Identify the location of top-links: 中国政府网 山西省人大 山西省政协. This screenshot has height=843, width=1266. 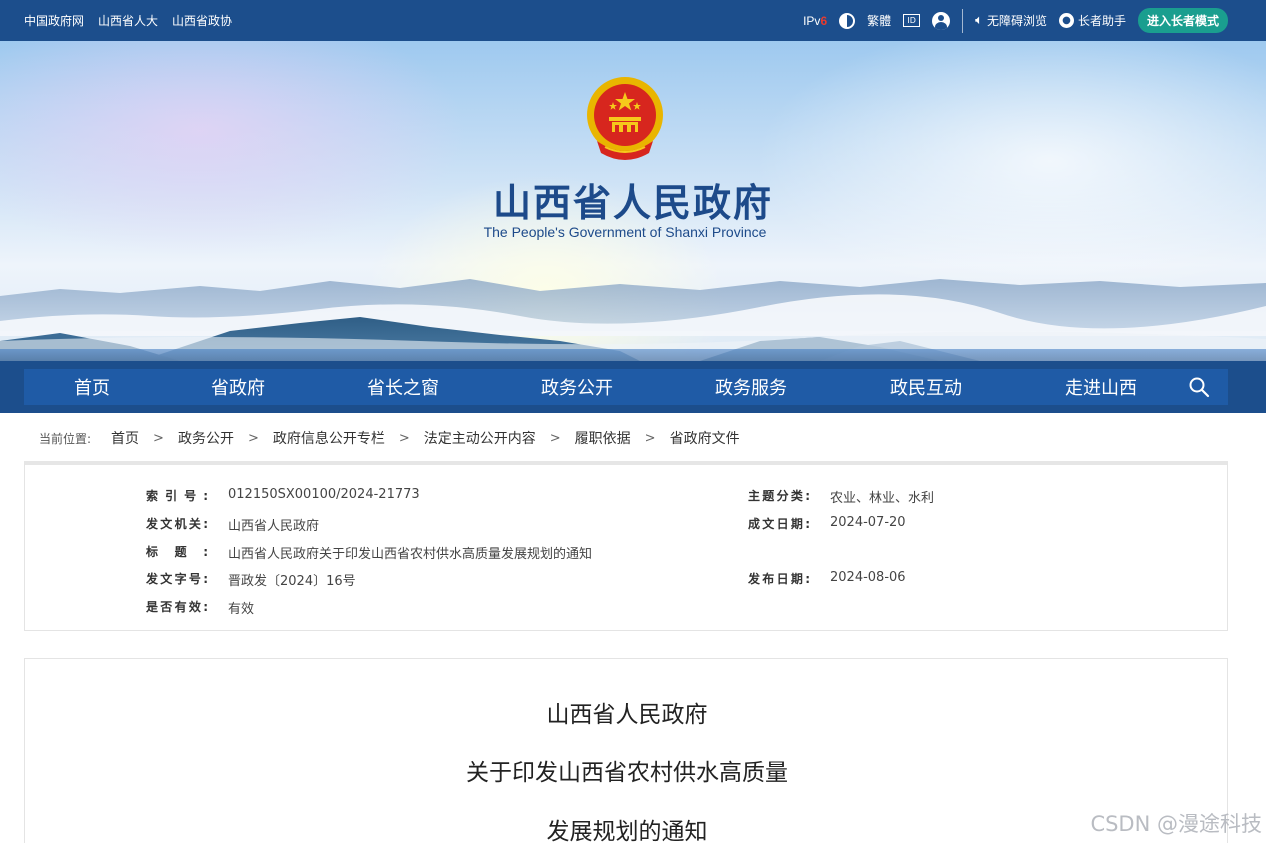
(128, 20).